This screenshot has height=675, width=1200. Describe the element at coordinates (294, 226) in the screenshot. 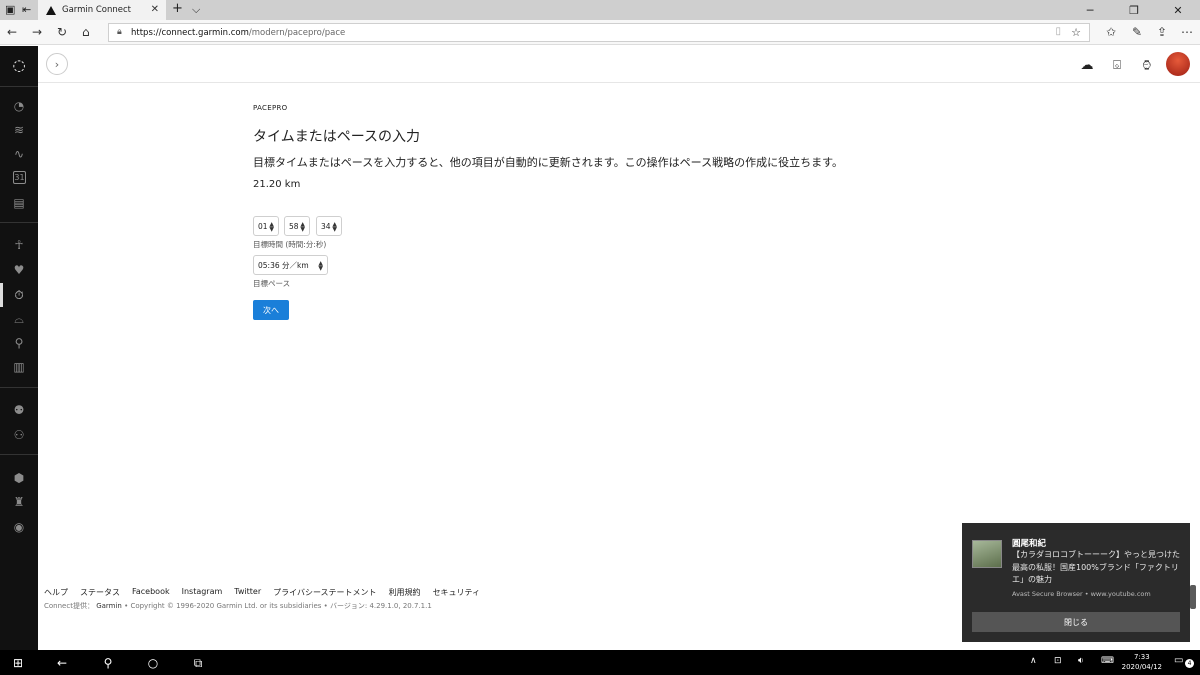

I see `target-minutes-value: 58` at that location.